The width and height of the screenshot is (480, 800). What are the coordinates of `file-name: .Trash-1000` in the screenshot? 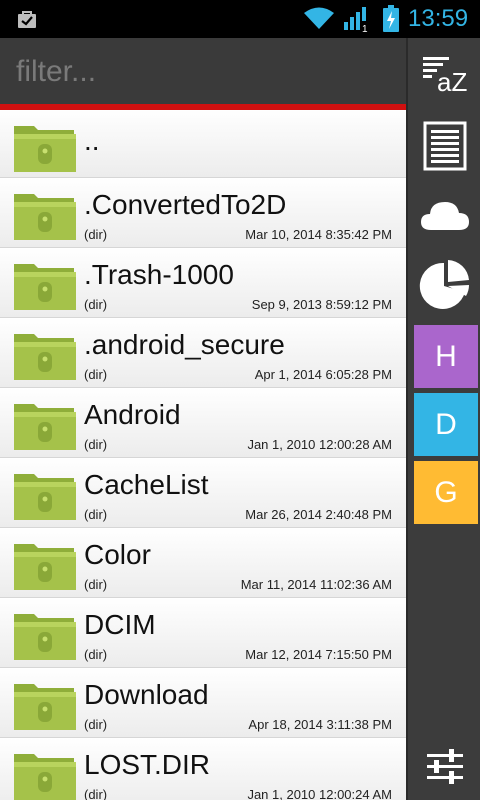 It's located at (159, 274).